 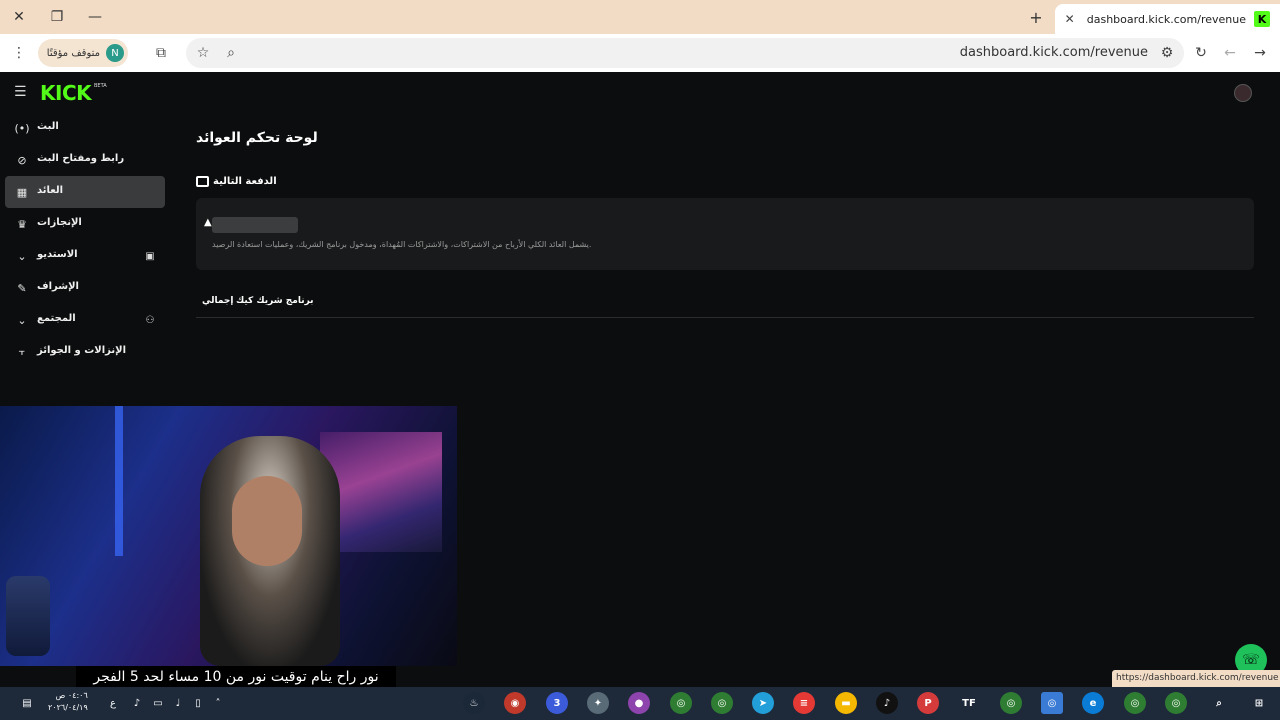 I want to click on tab-title: dashboard.kick.com/revenue, so click(x=1166, y=19).